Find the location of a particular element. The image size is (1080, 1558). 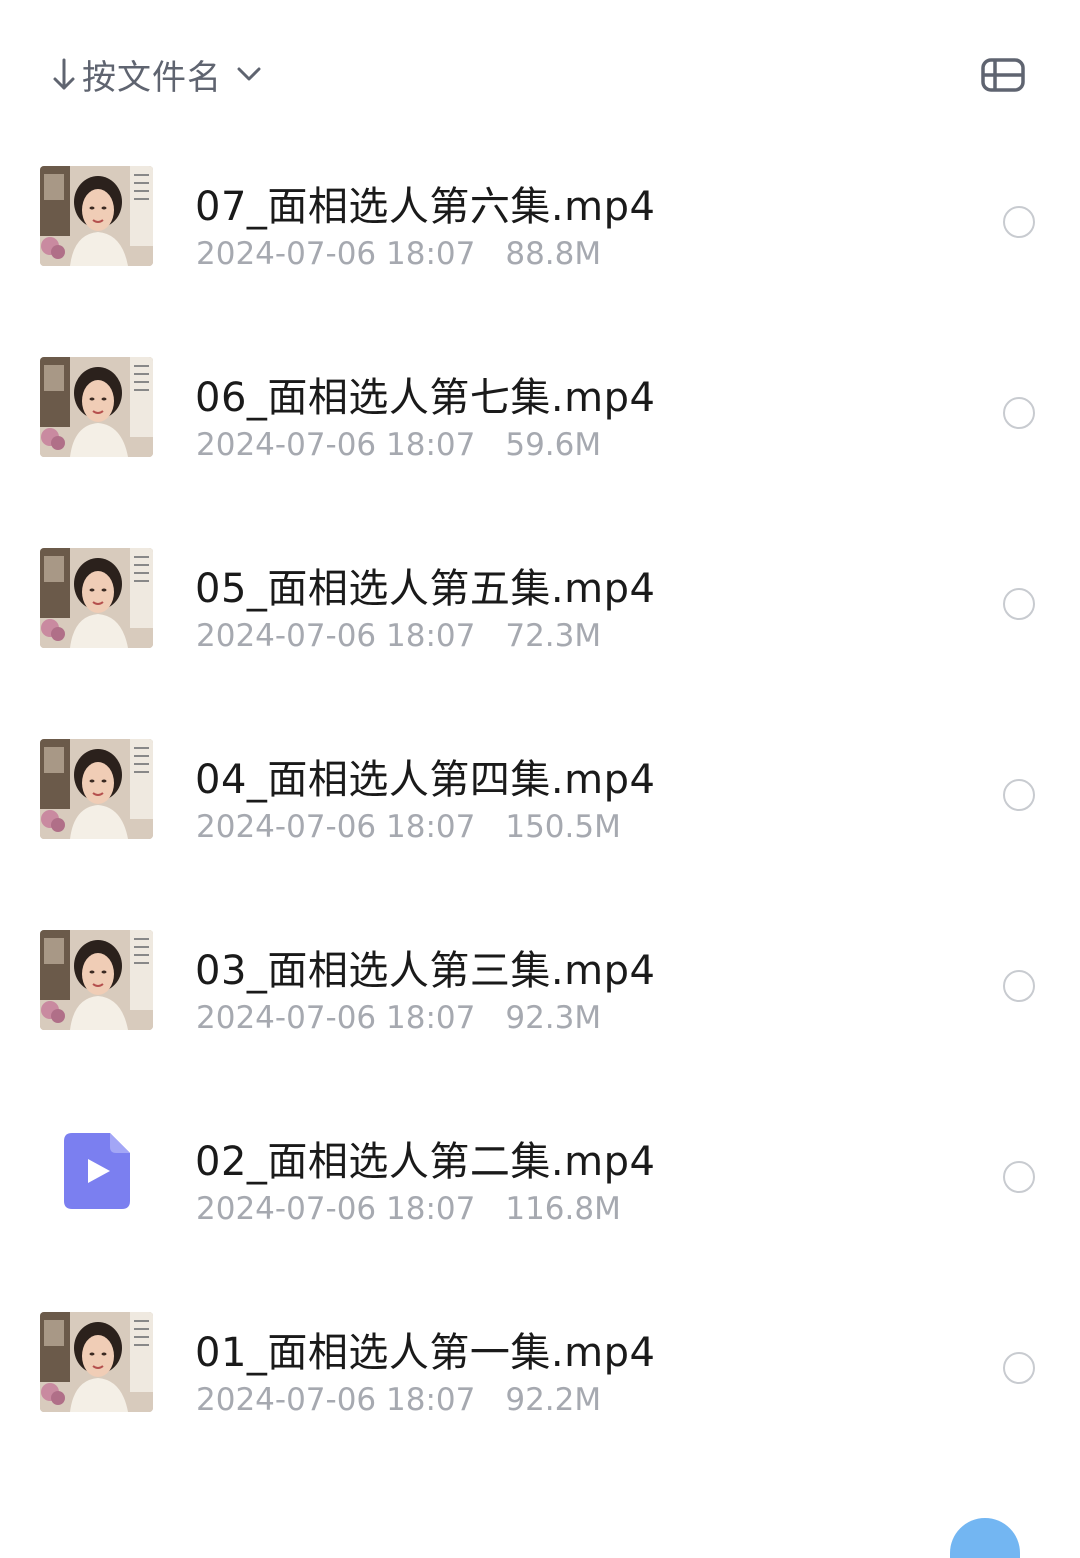

file-meta: 2024-07-06 18:07 92.3M is located at coordinates (398, 1018).